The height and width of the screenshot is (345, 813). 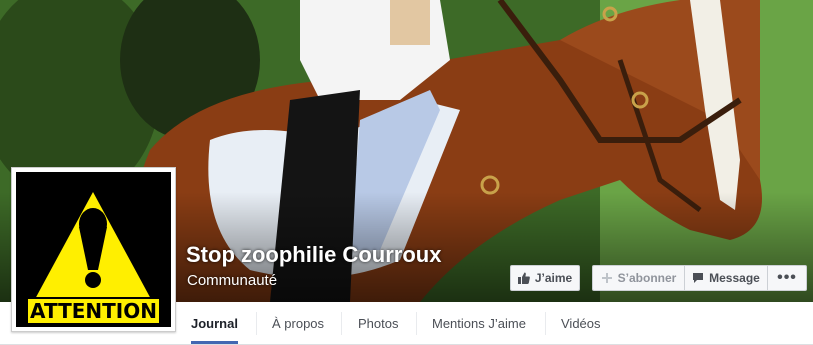 What do you see at coordinates (647, 278) in the screenshot?
I see `subscribe-button-label: S’abonner` at bounding box center [647, 278].